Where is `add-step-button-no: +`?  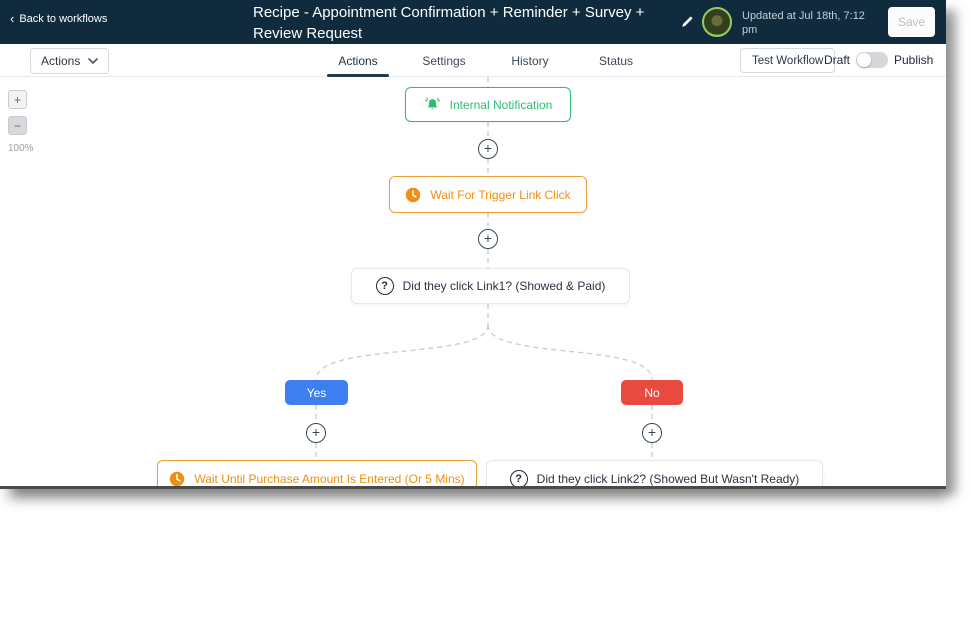
add-step-button-no: + is located at coordinates (652, 433).